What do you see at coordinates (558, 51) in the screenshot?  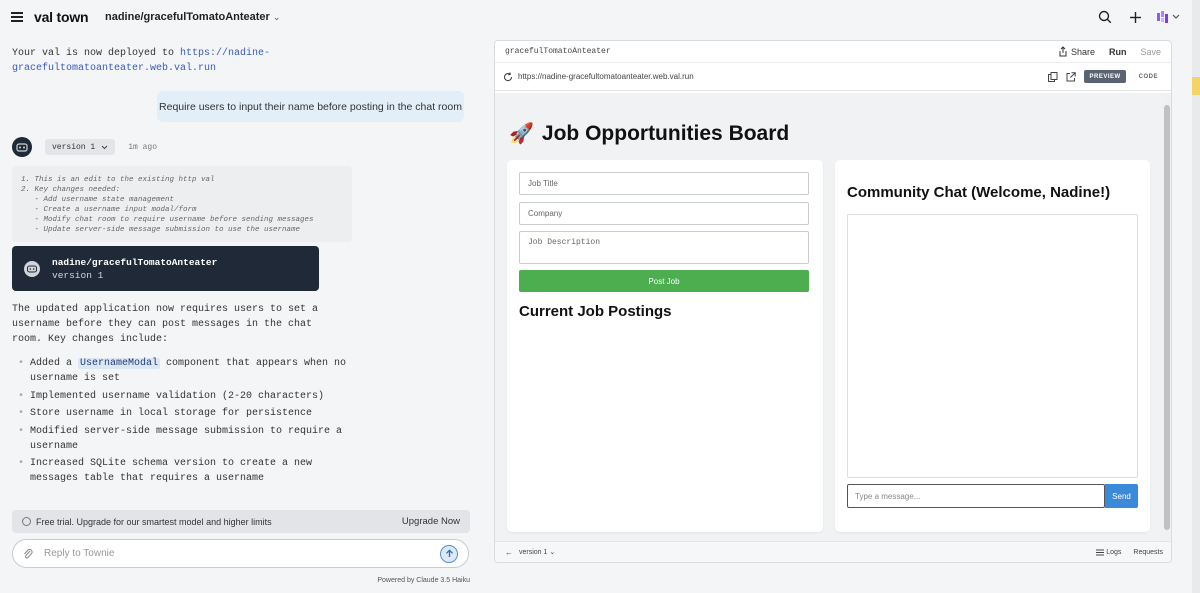 I see `val-name: gracefulTomatoAnteater` at bounding box center [558, 51].